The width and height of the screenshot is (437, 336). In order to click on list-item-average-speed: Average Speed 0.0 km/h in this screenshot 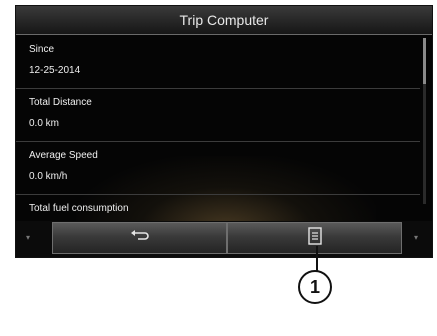, I will do `click(218, 168)`.